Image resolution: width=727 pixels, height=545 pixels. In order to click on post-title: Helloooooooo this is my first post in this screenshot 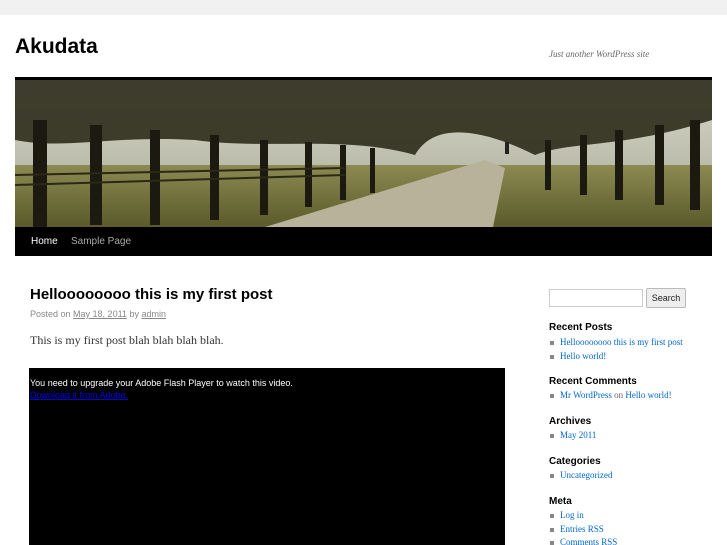, I will do `click(151, 294)`.